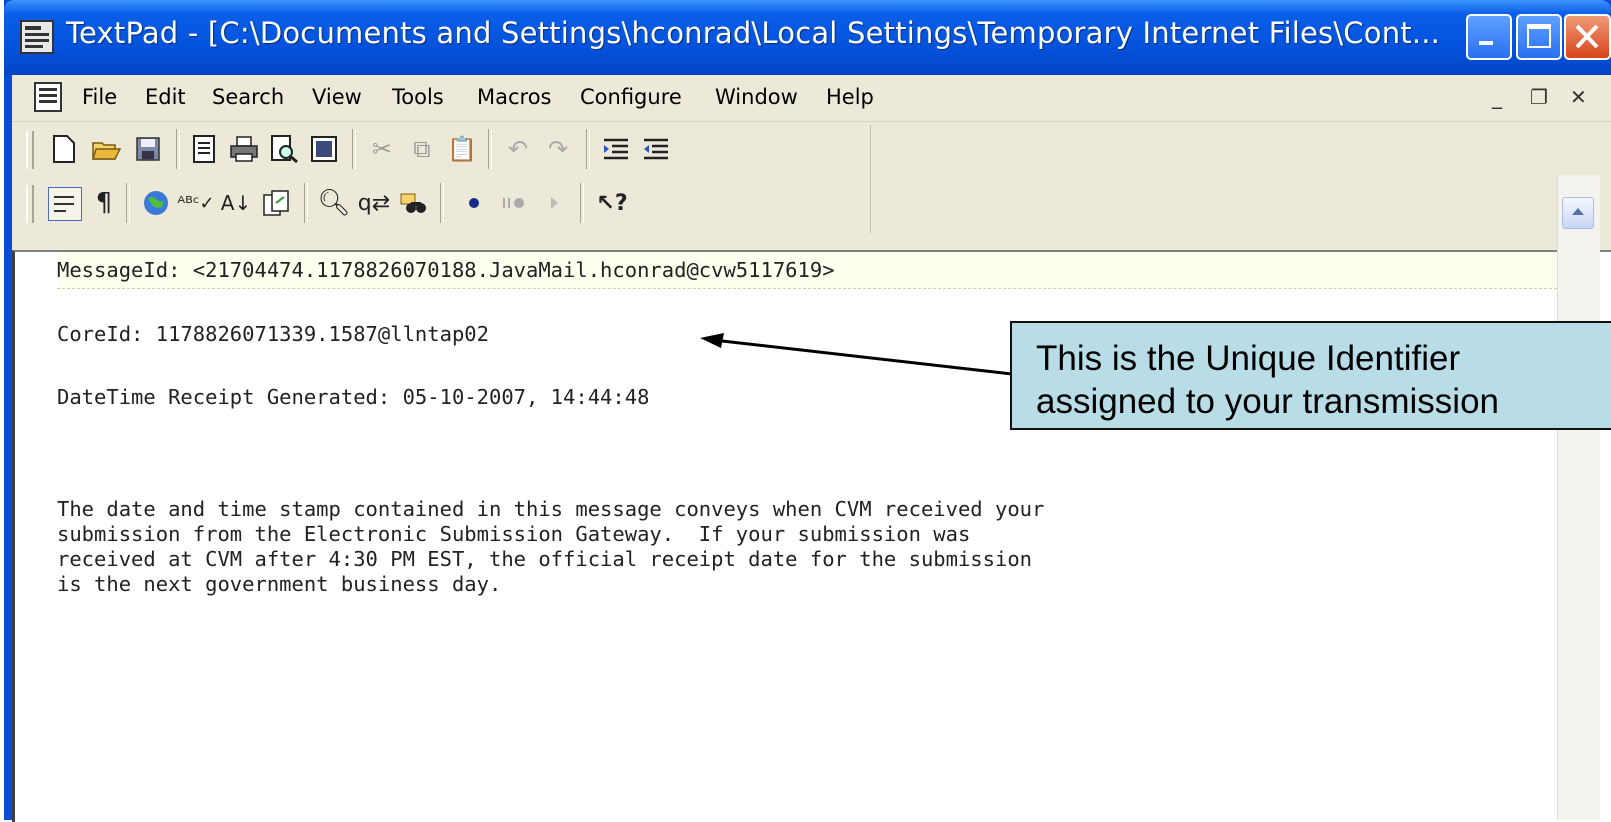 The image size is (1611, 822). What do you see at coordinates (284, 149) in the screenshot?
I see `print-preview-icon` at bounding box center [284, 149].